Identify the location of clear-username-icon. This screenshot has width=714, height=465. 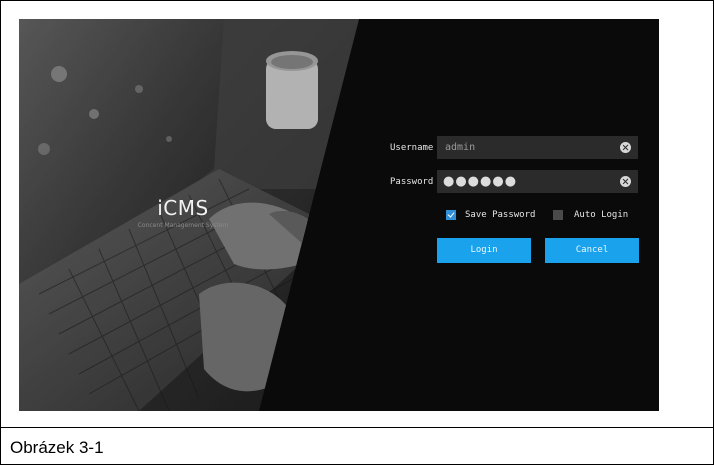
(625, 147).